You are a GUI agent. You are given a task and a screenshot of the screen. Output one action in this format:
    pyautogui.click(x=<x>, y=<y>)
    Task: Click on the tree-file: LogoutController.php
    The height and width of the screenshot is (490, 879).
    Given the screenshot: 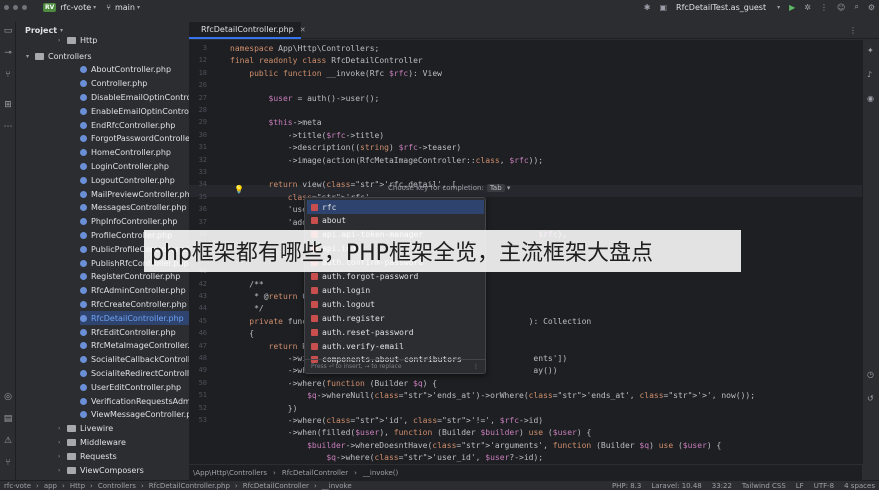 What is the action you would take?
    pyautogui.click(x=134, y=180)
    